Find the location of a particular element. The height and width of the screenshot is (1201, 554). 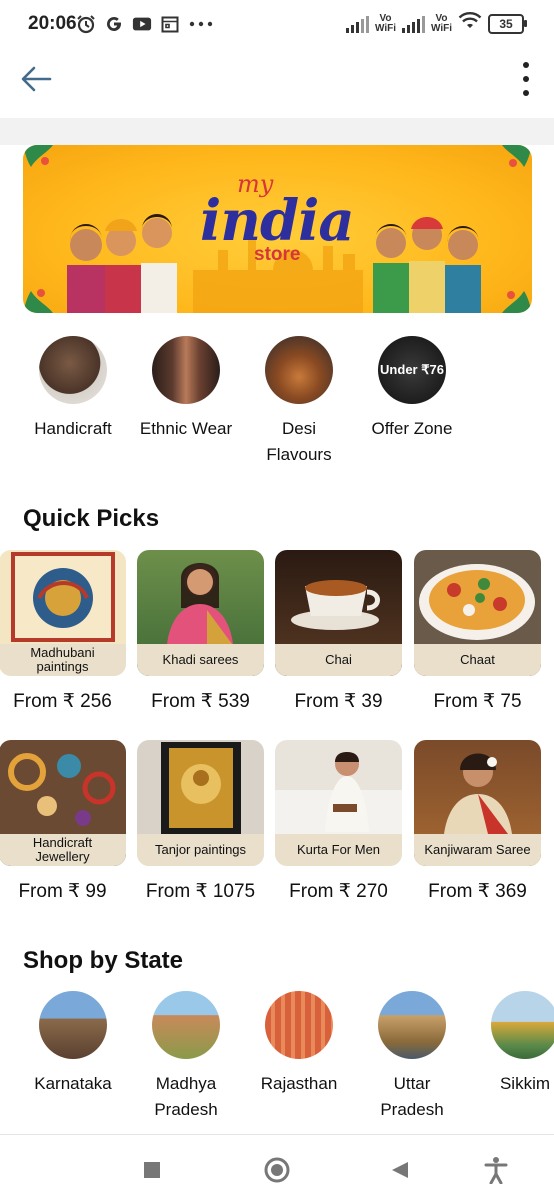

state-label: Uttar Pradesh is located at coordinates (412, 1096).